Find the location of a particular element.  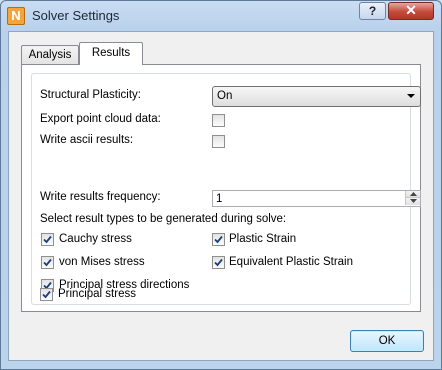

caret-up-icon is located at coordinates (413, 194).